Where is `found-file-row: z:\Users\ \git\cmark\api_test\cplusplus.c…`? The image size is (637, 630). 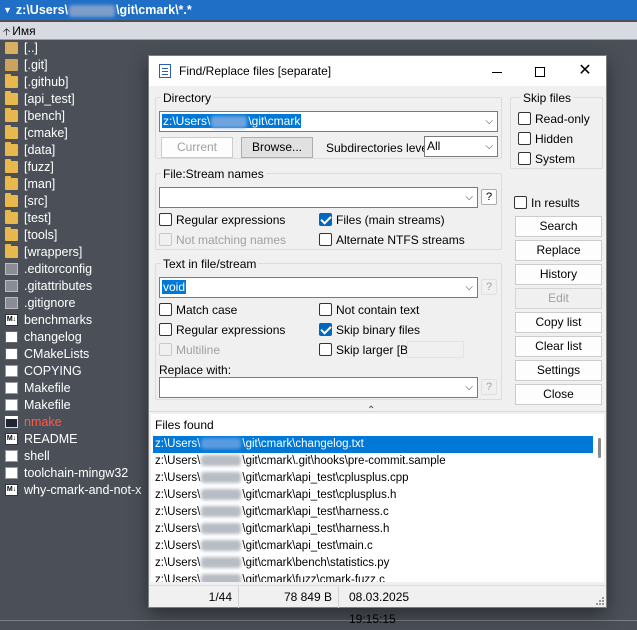 found-file-row: z:\Users\ \git\cmark\api_test\cplusplus.c… is located at coordinates (373, 478).